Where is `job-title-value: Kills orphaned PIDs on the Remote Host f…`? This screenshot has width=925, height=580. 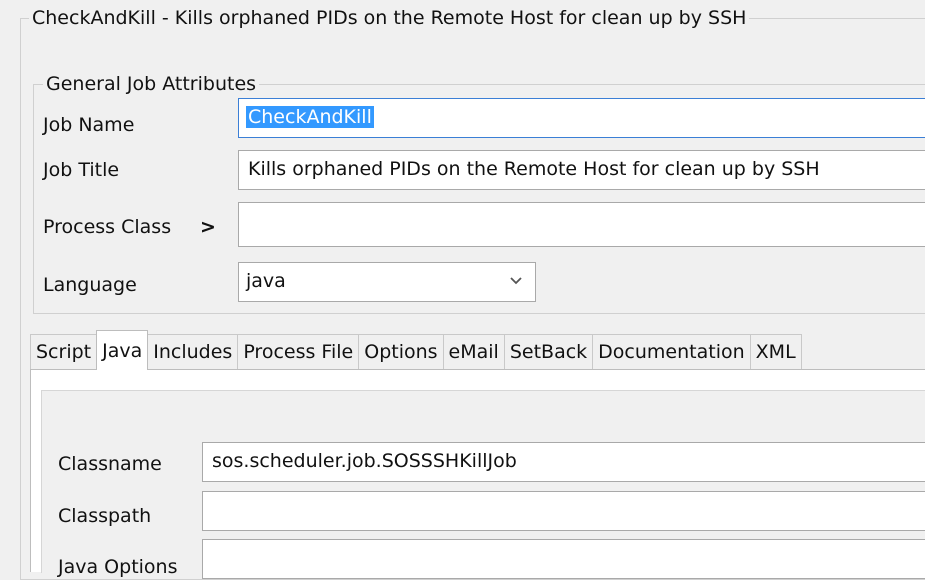
job-title-value: Kills orphaned PIDs on the Remote Host f… is located at coordinates (534, 169).